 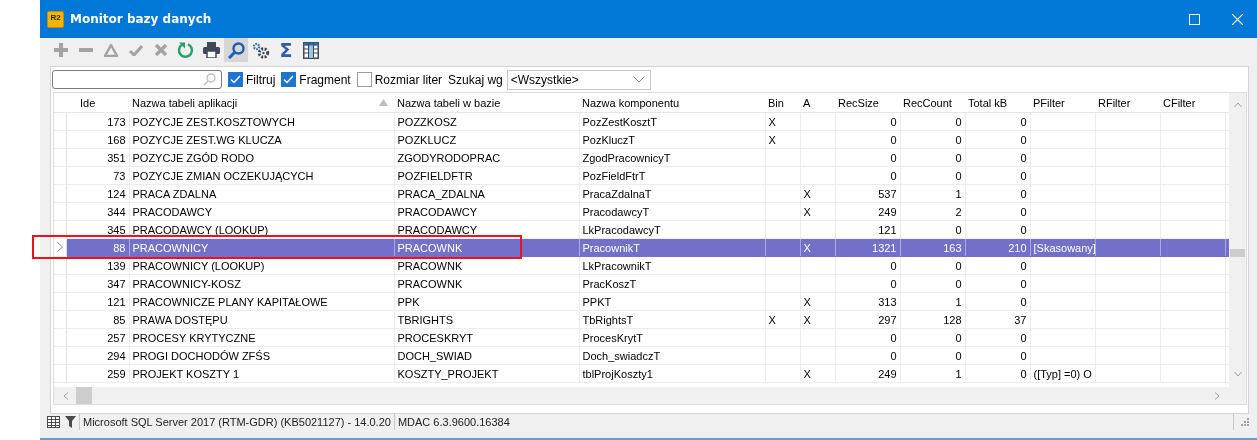 What do you see at coordinates (578, 79) in the screenshot?
I see `search-by-dropdown: <Wszystkie>` at bounding box center [578, 79].